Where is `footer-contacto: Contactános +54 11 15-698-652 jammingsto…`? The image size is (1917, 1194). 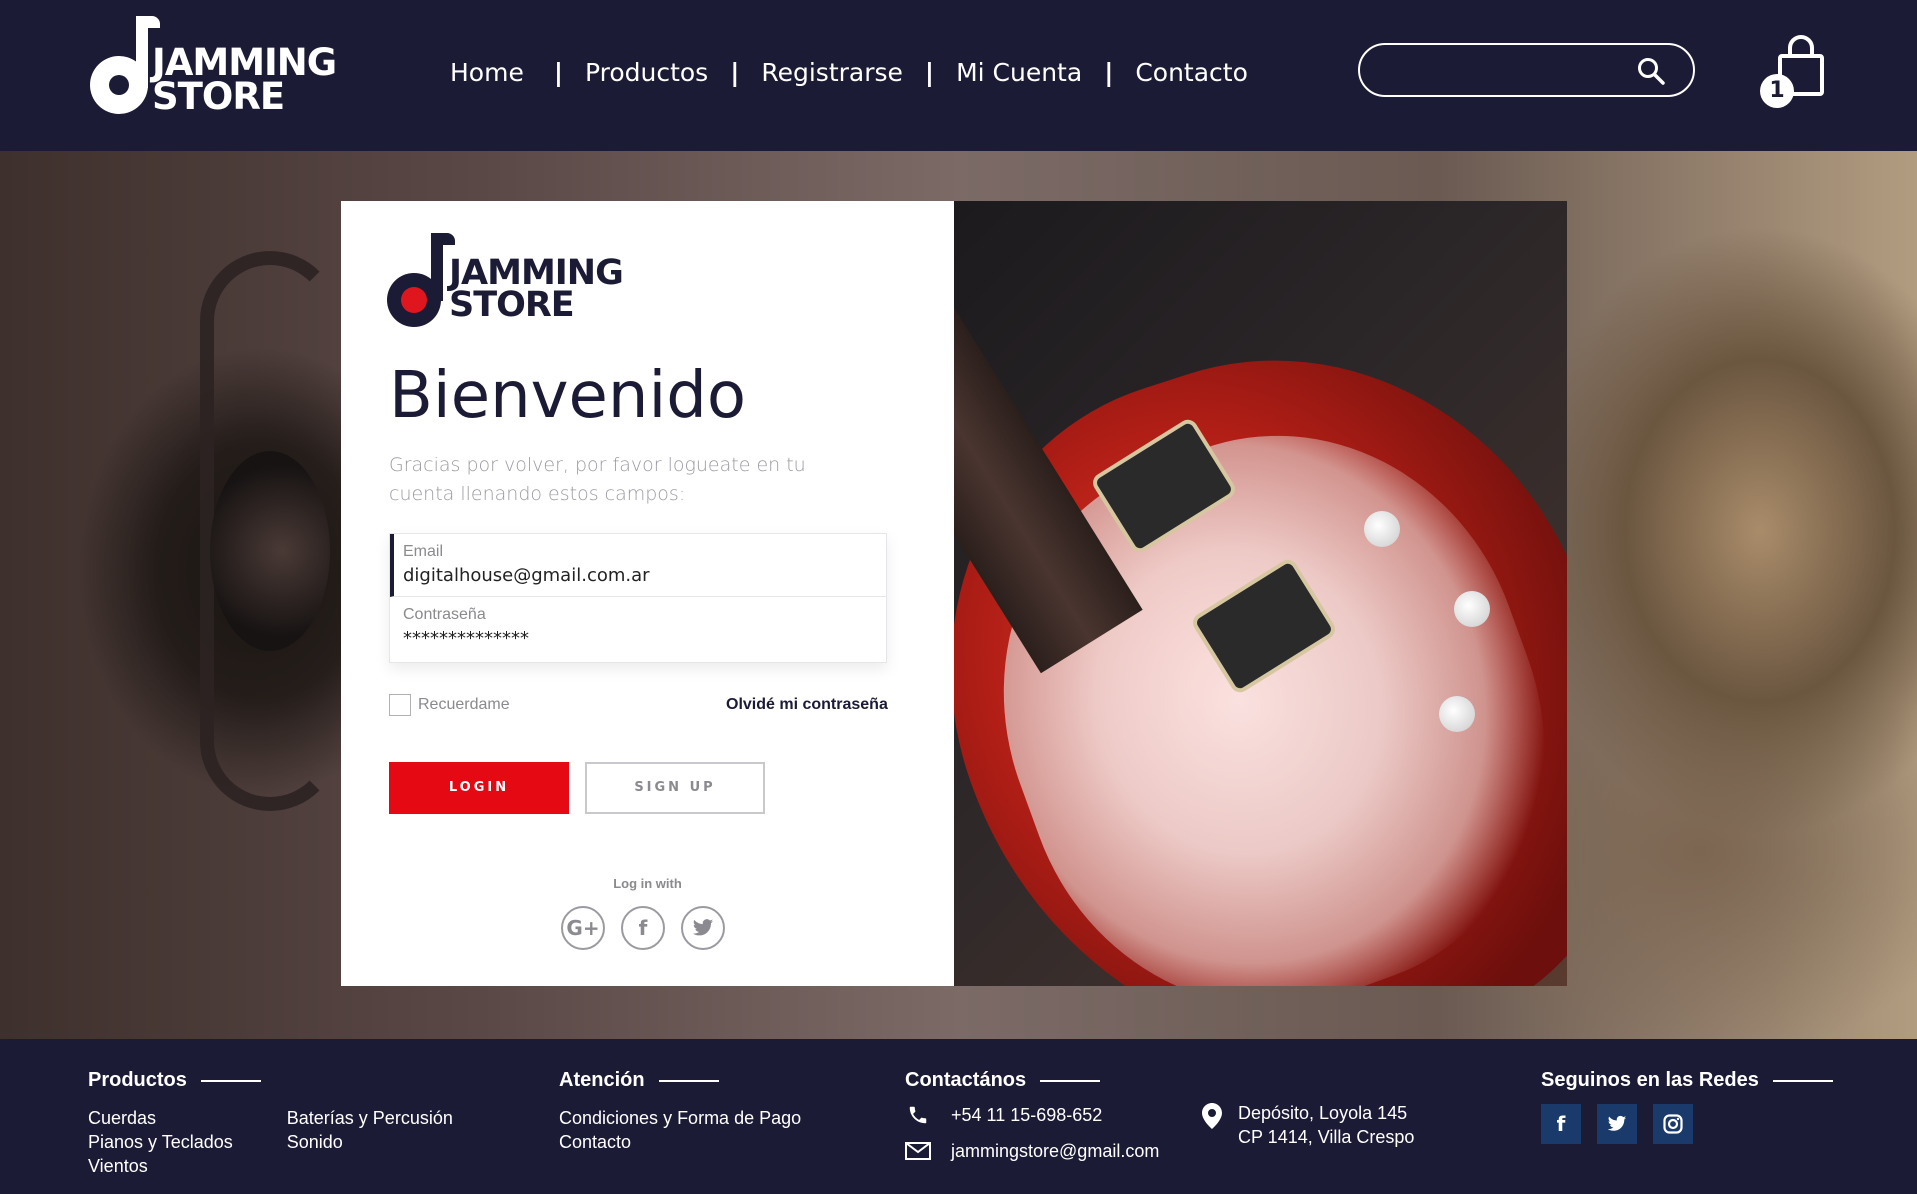 footer-contacto: Contactános +54 11 15-698-652 jammingsto… is located at coordinates (1032, 1115).